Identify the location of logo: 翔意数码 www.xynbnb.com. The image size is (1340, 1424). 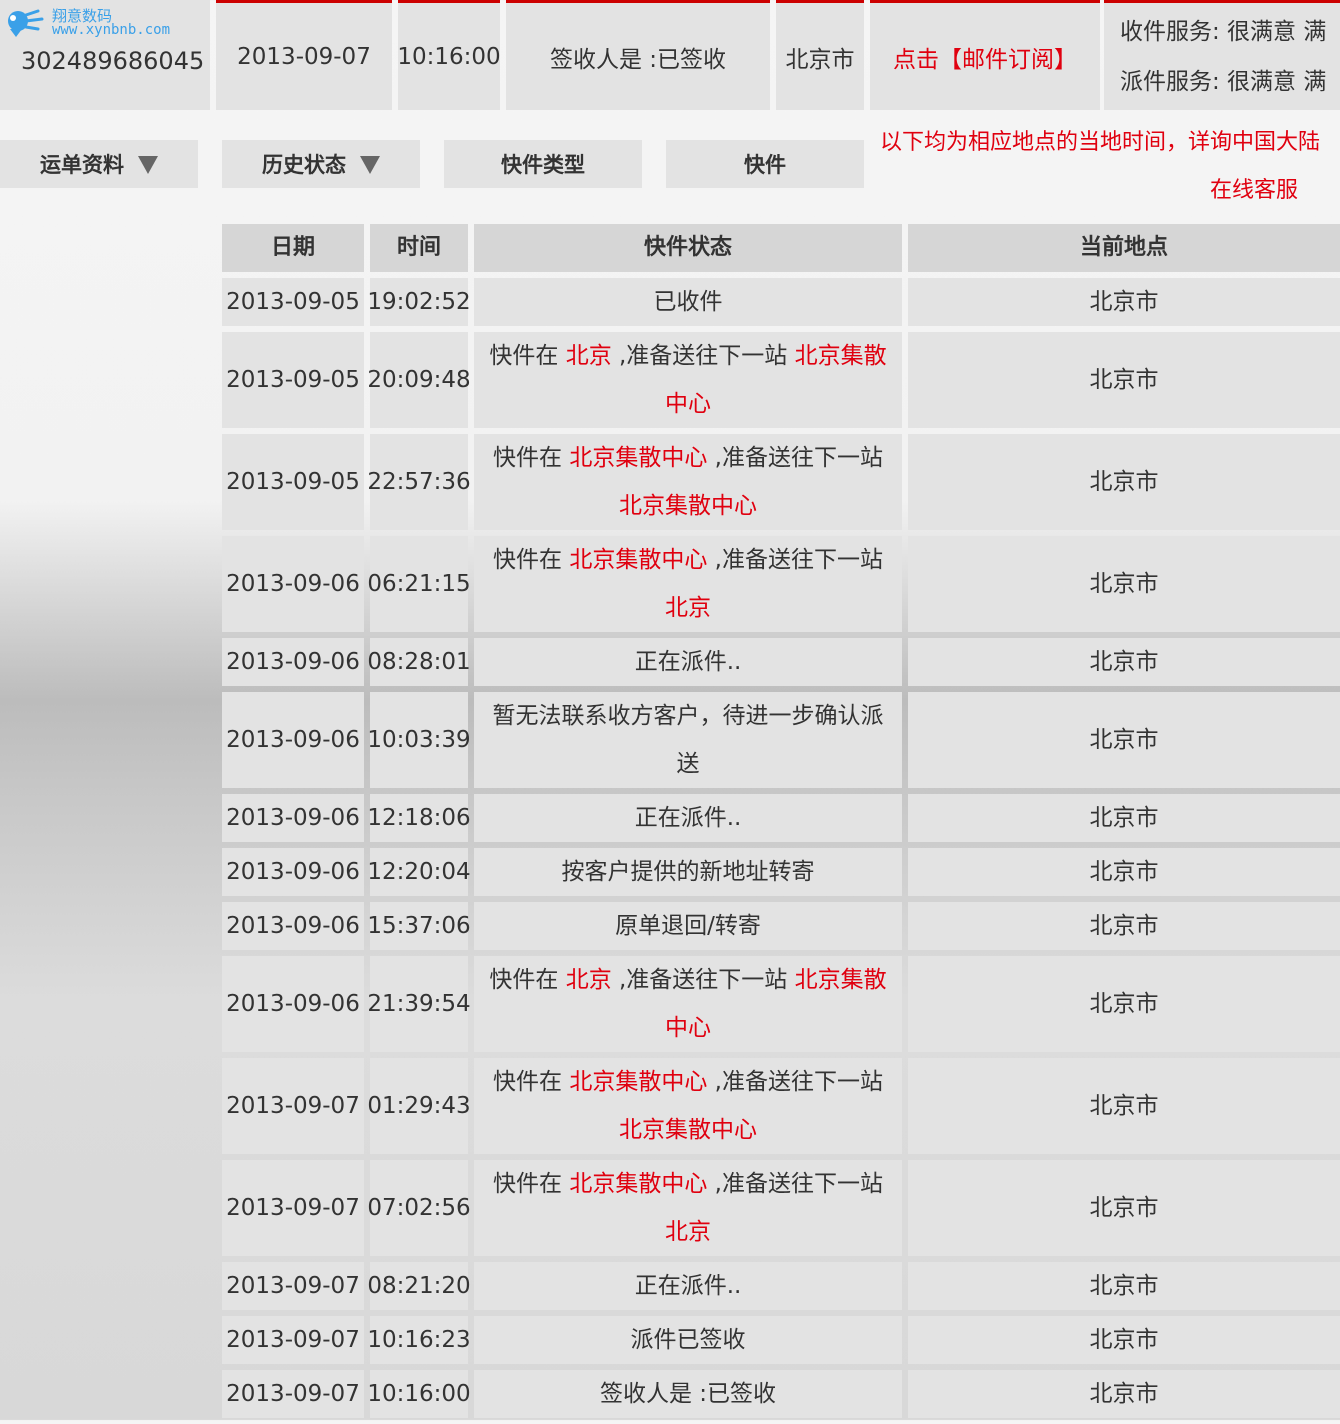
(87, 24).